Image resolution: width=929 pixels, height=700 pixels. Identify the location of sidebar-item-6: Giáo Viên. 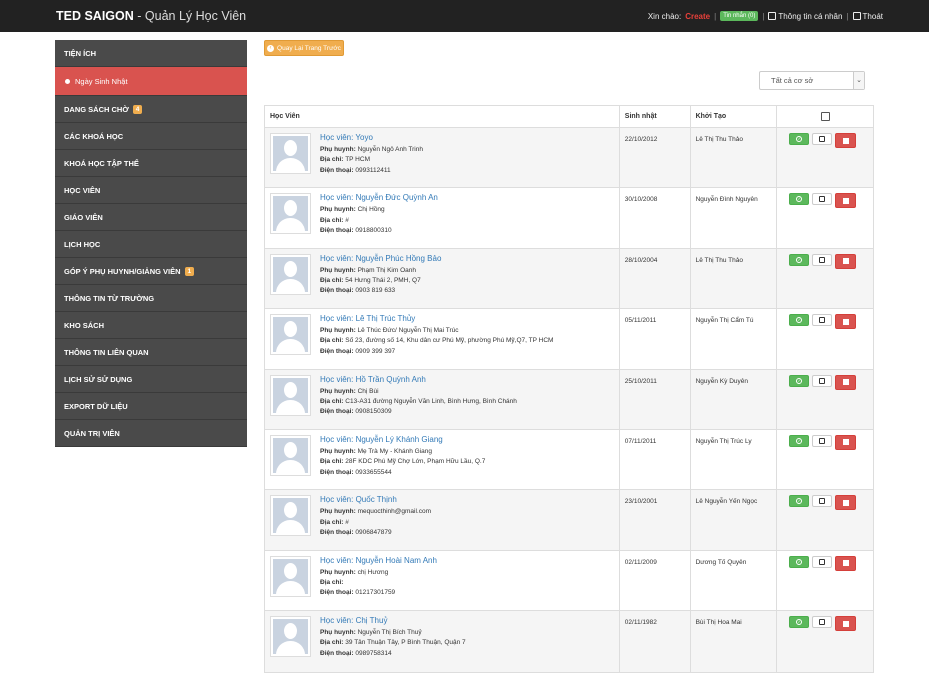
(151, 217).